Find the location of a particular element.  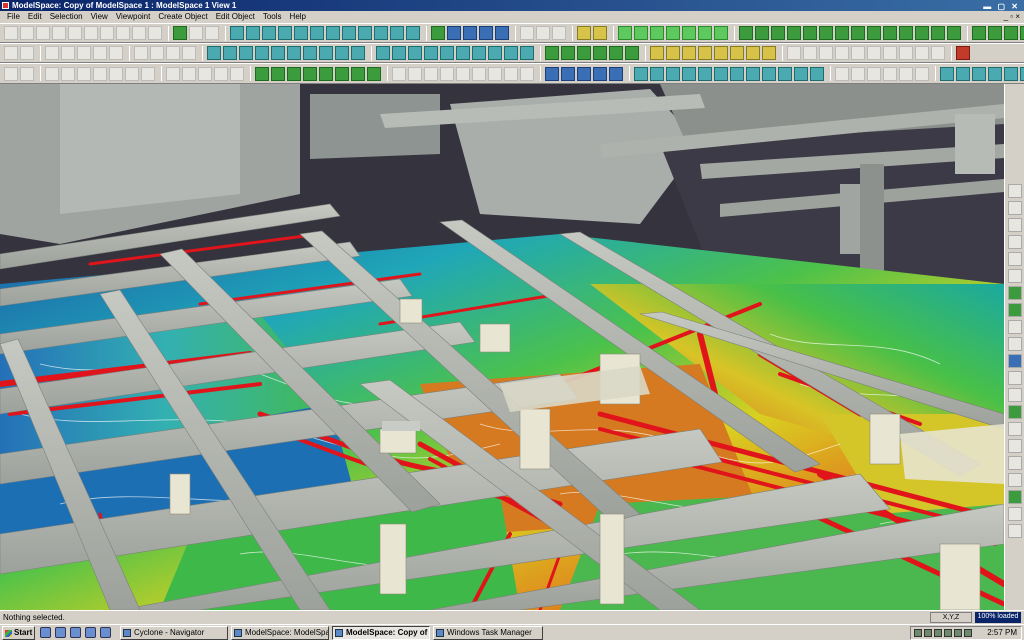

cube-view-icon is located at coordinates (196, 33).